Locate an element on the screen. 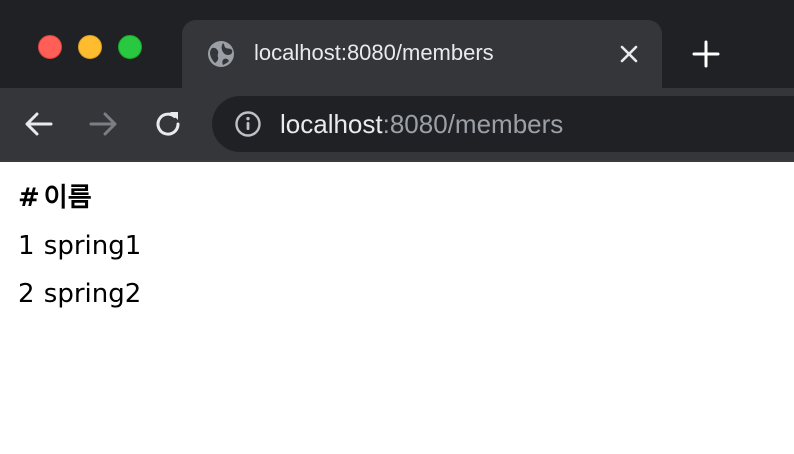 The height and width of the screenshot is (454, 794). address-bar: localhost:8080/members is located at coordinates (503, 124).